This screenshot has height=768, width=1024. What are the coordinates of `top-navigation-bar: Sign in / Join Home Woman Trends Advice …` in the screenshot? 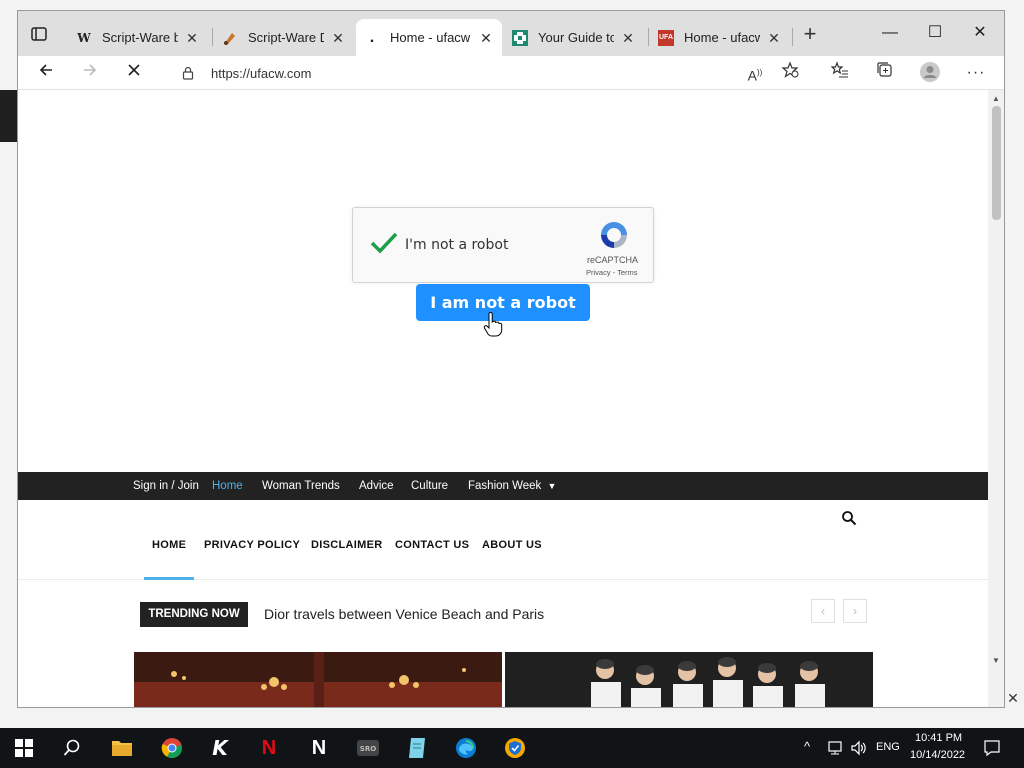 It's located at (503, 486).